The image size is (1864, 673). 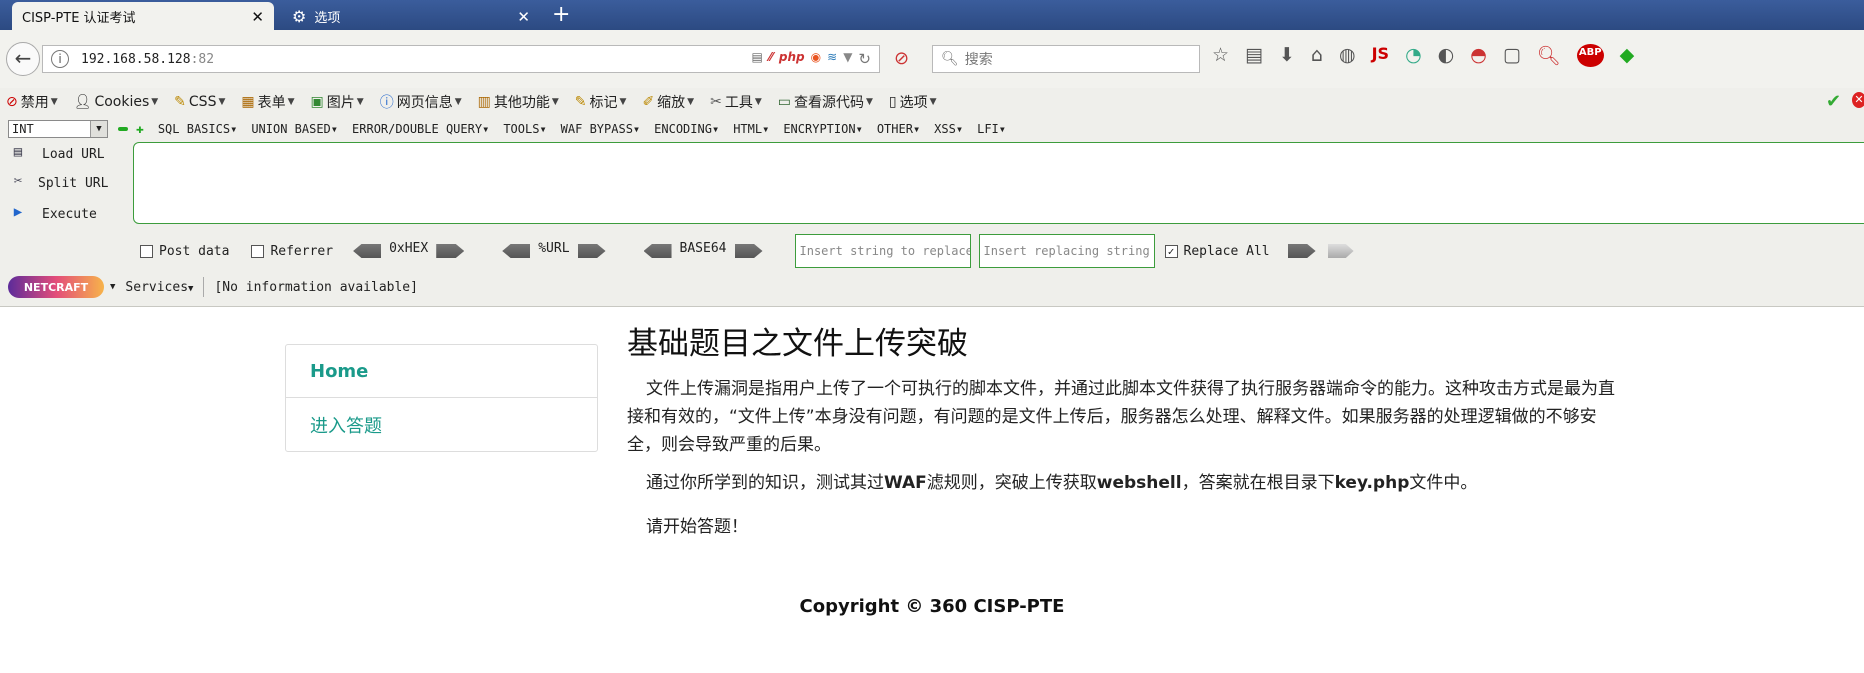 What do you see at coordinates (113, 102) in the screenshot?
I see `menu-cookies: 👤︎ Cookies ▼` at bounding box center [113, 102].